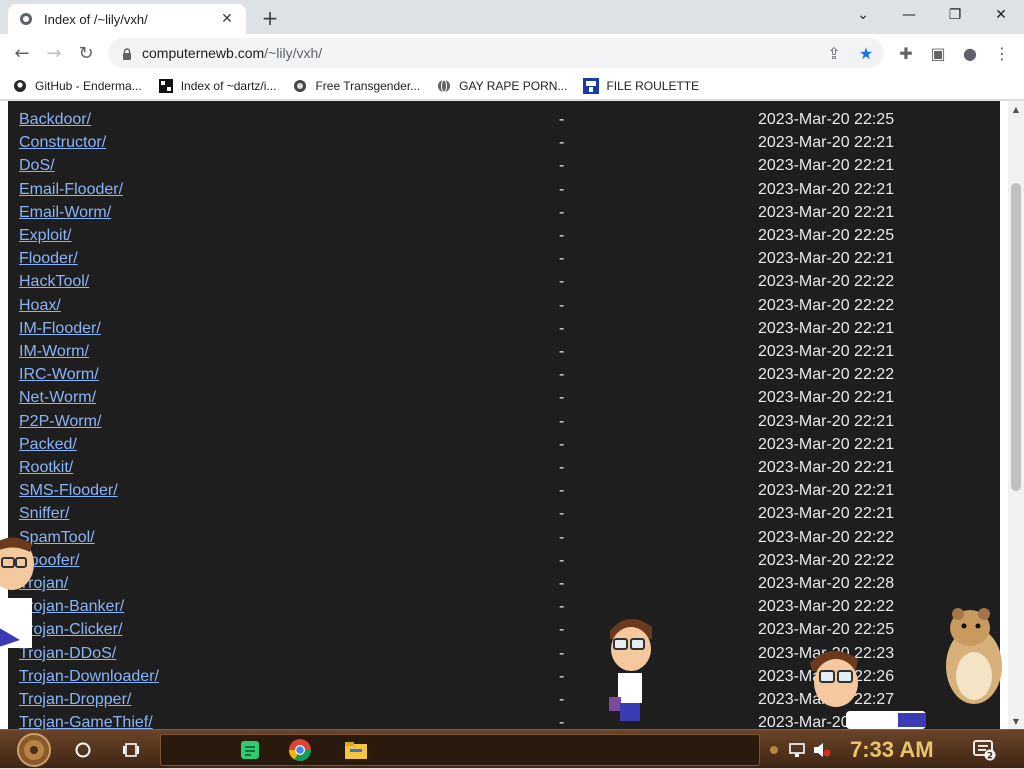 The height and width of the screenshot is (769, 1024). What do you see at coordinates (48, 259) in the screenshot?
I see `directory-link: Flooder/` at bounding box center [48, 259].